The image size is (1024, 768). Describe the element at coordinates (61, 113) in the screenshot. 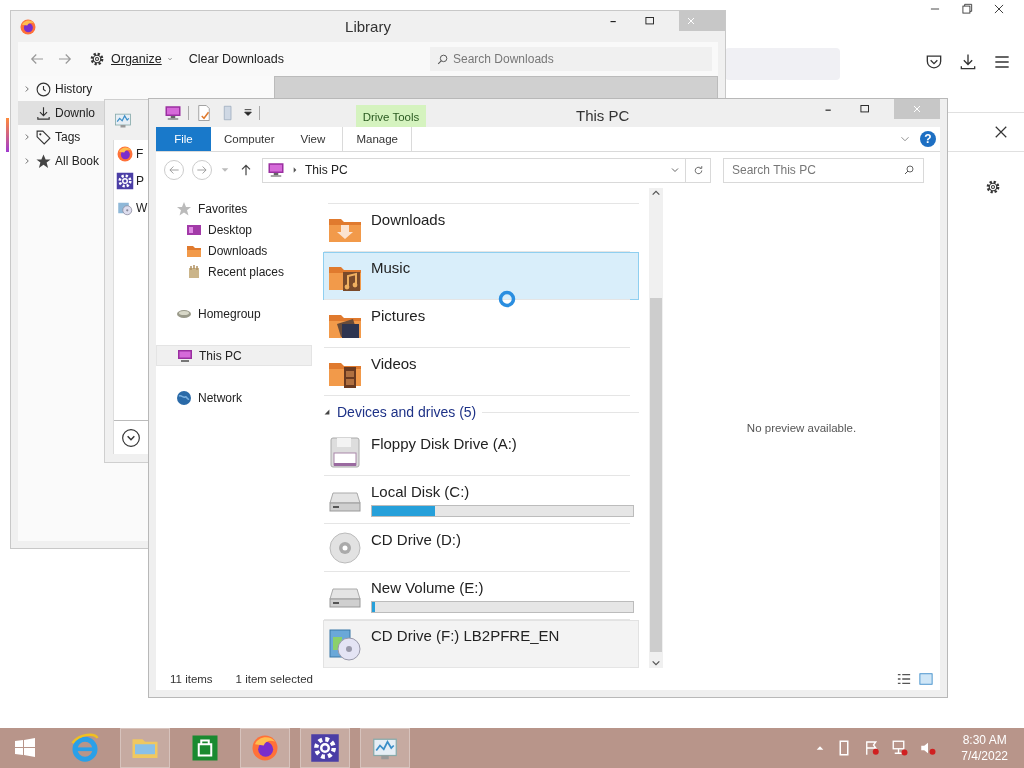

I see `sidebar-item: Downlo` at that location.